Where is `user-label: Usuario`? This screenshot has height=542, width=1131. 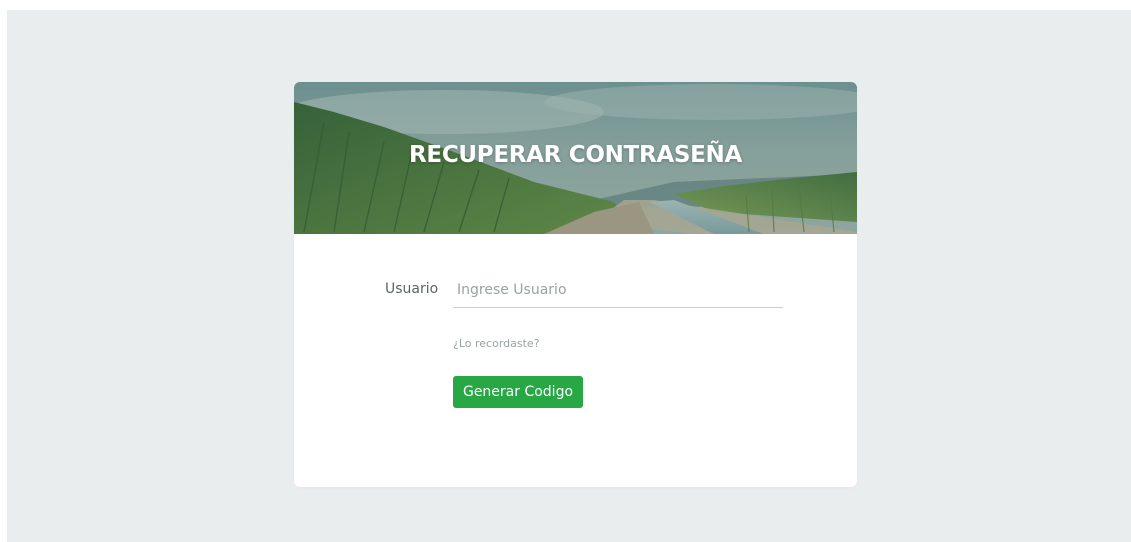
user-label: Usuario is located at coordinates (412, 289).